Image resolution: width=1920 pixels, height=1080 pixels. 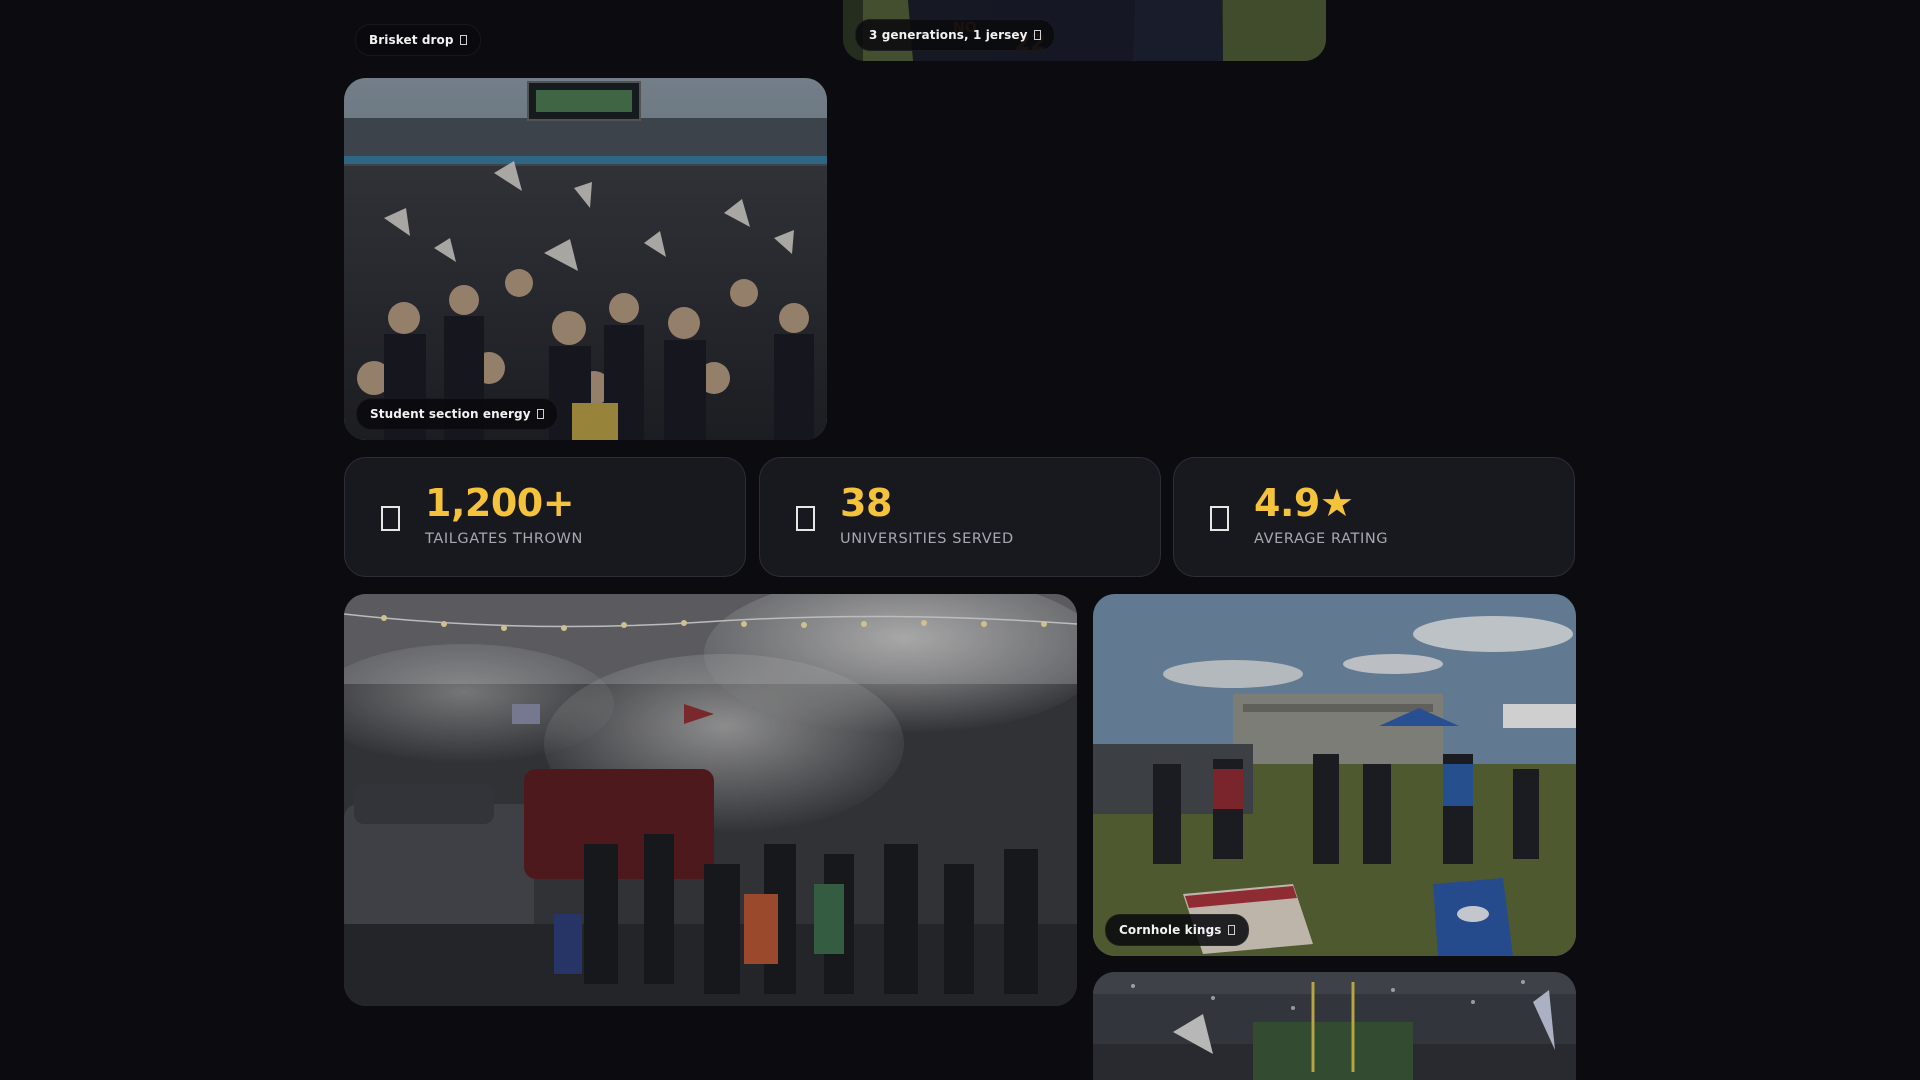 What do you see at coordinates (450, 414) in the screenshot?
I see `caption-text: Student section energy` at bounding box center [450, 414].